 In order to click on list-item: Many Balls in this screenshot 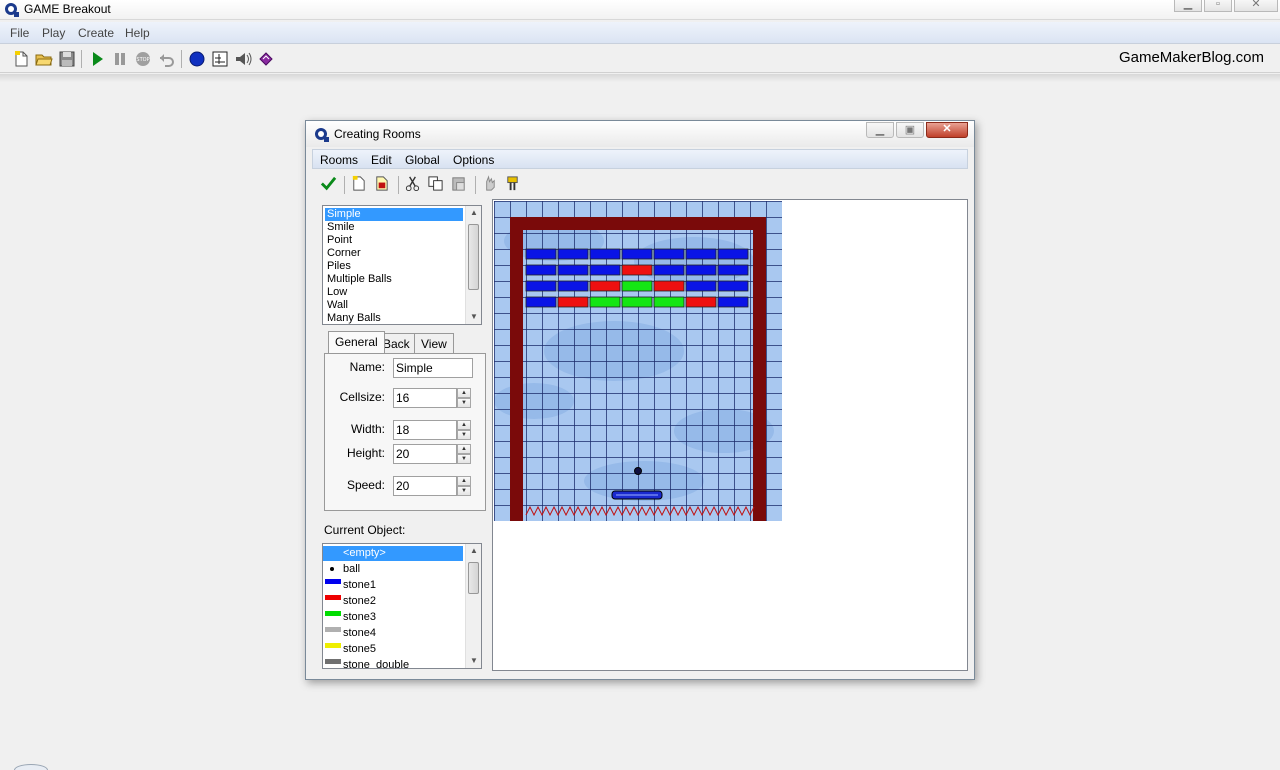, I will do `click(353, 318)`.